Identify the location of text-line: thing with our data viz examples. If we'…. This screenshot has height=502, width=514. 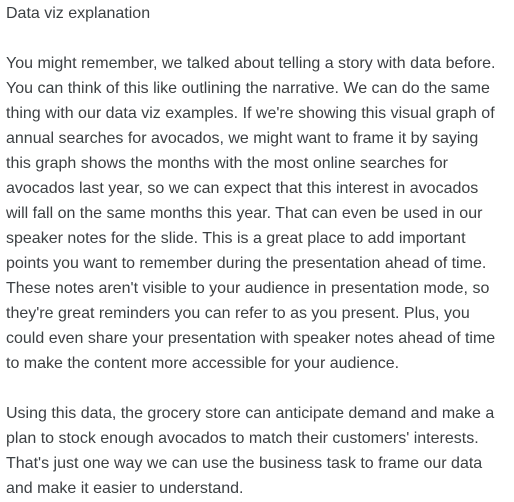
(250, 113).